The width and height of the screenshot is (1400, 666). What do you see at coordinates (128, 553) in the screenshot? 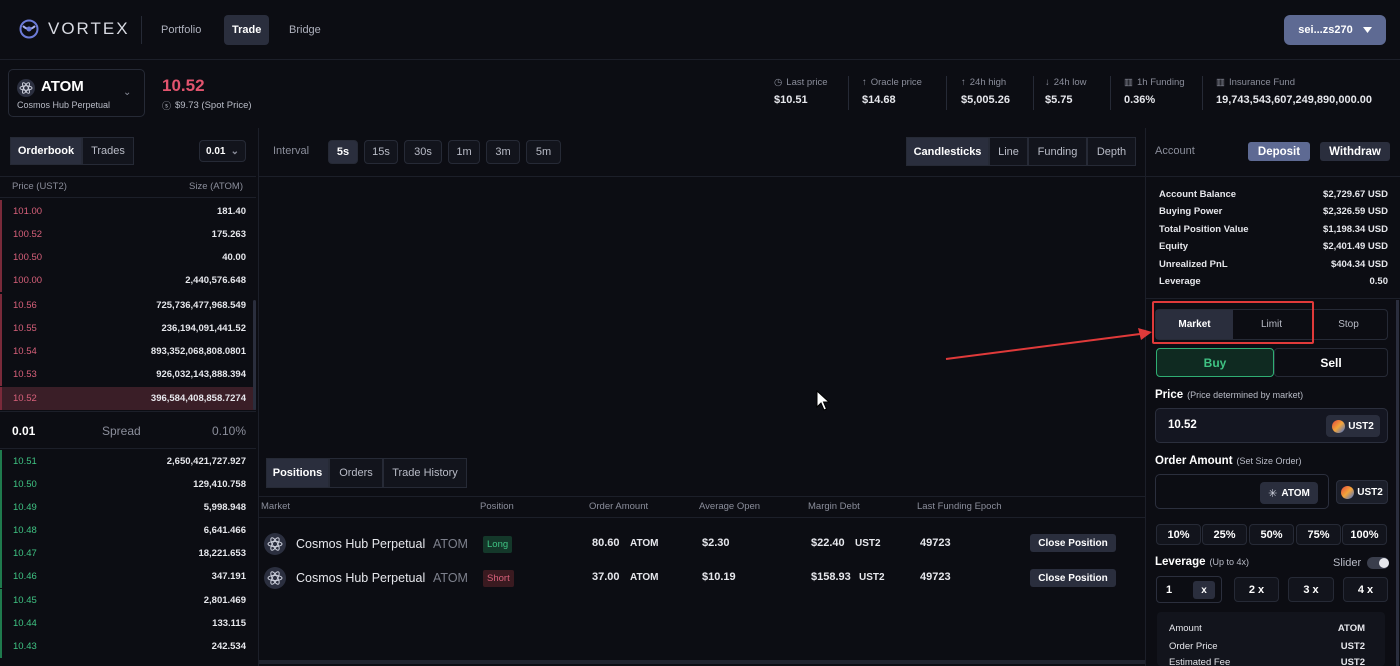
I see `bid-row: 10.47 18,221.653` at bounding box center [128, 553].